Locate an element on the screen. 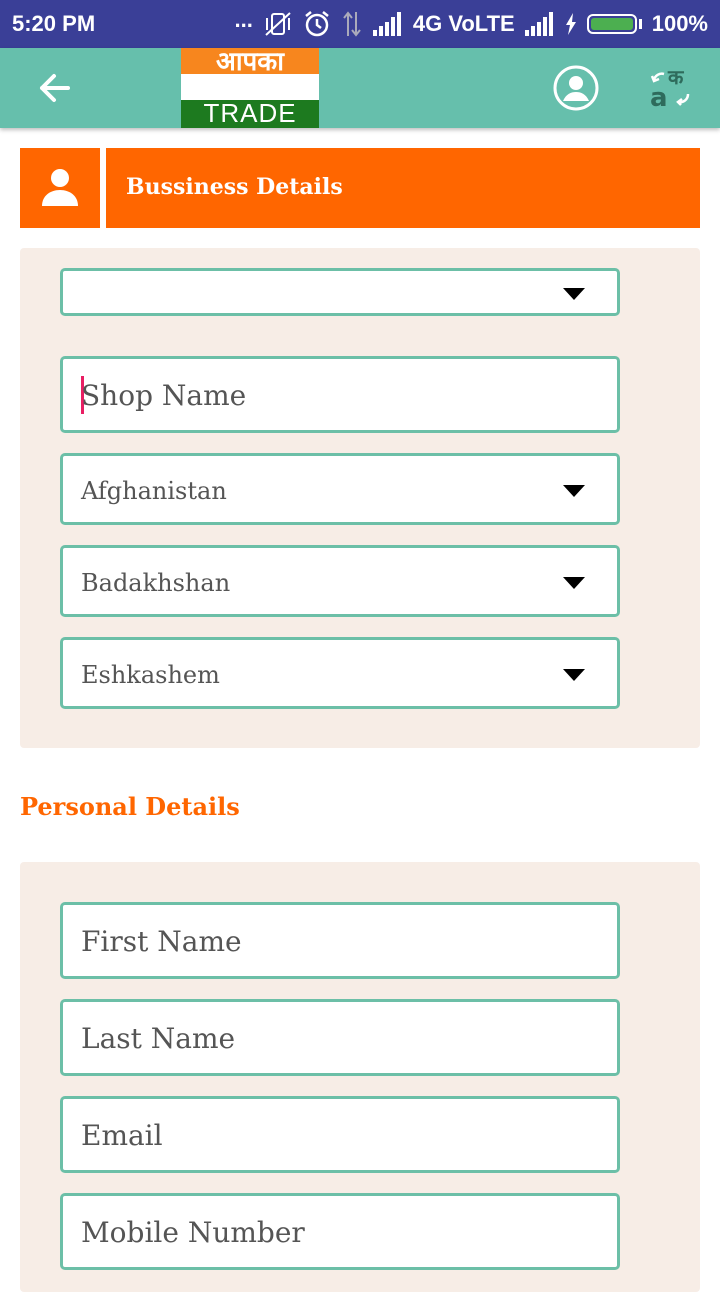  status-time: 5:20 PM is located at coordinates (54, 23).